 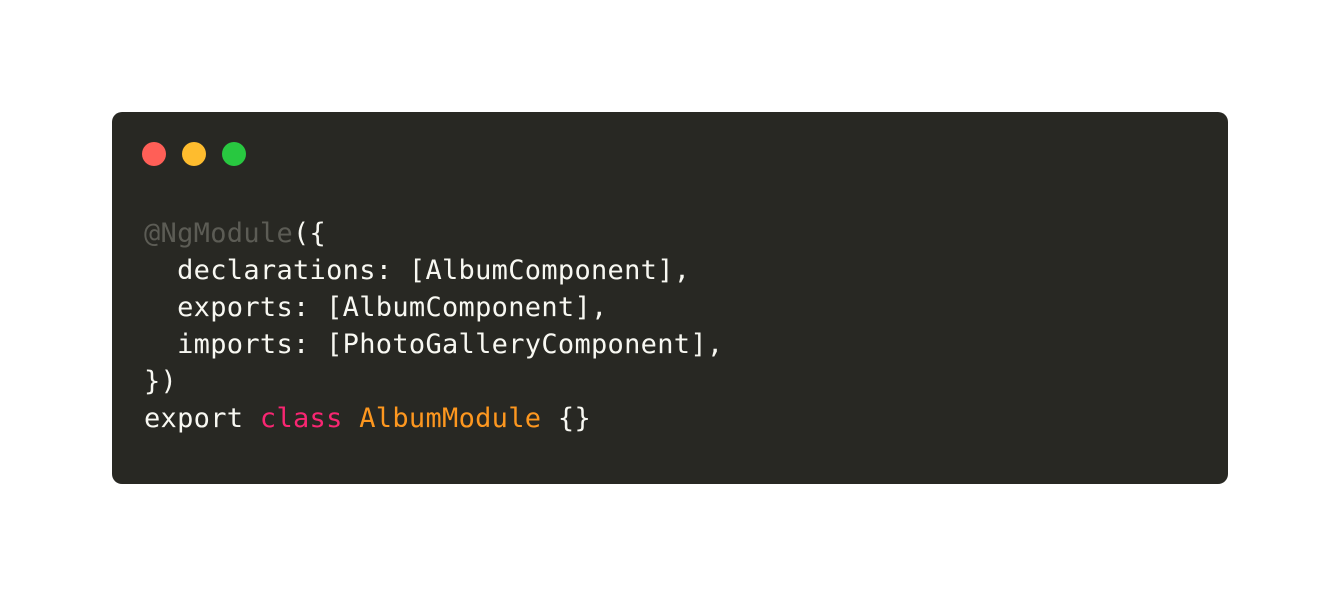 I want to click on maximize-dot-icon, so click(x=234, y=154).